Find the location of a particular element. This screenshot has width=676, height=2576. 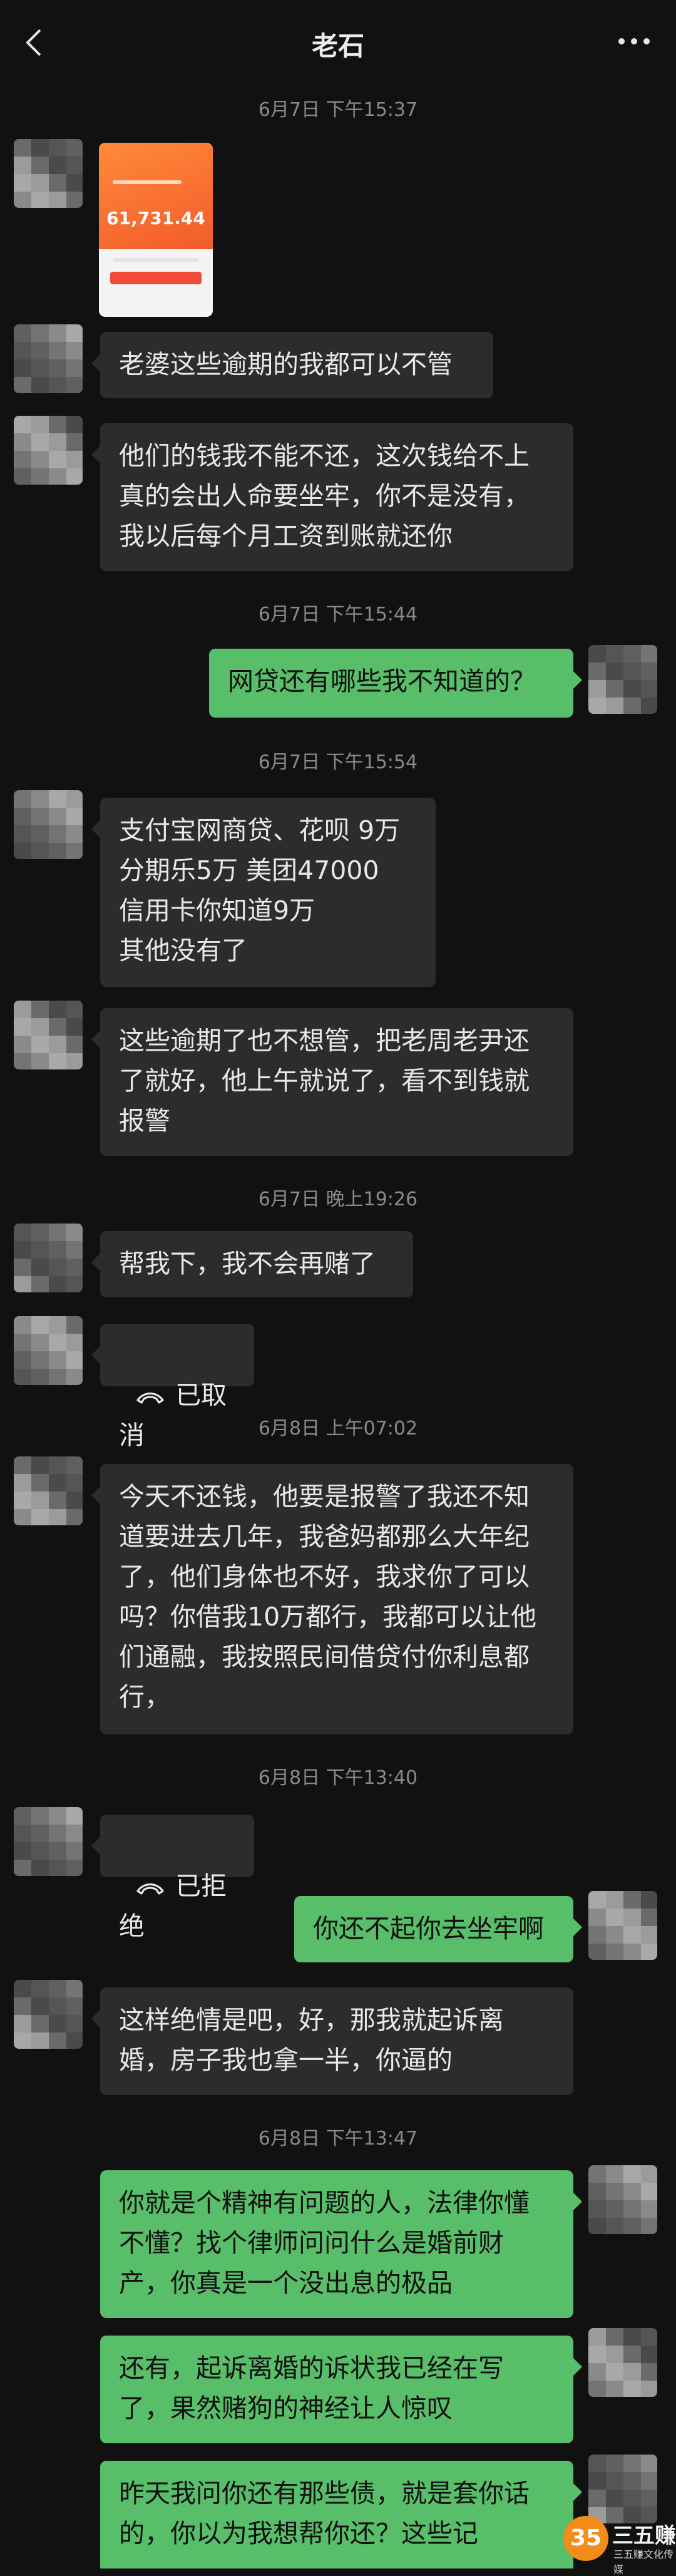

message-bubble: 老婆这些逾期的我都可以不管 is located at coordinates (292, 365).